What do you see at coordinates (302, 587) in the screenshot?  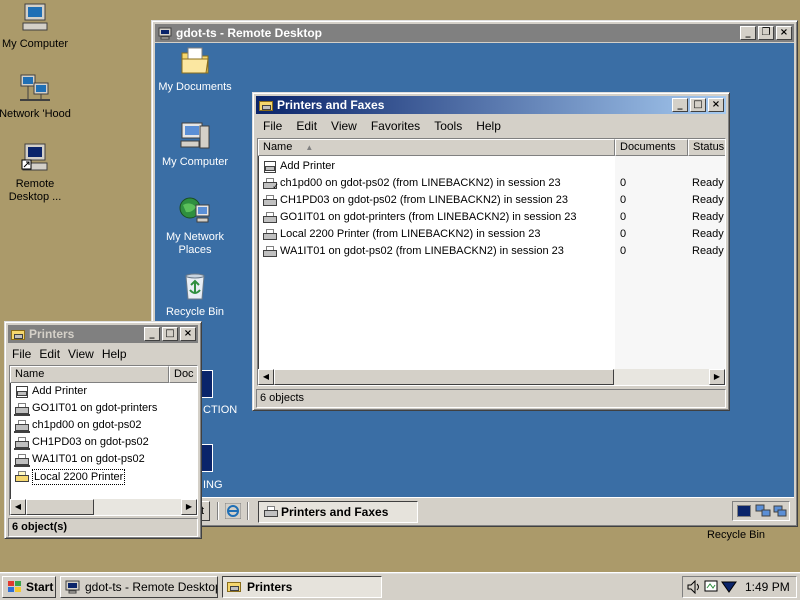 I see `taskbar-button-printers: Printers` at bounding box center [302, 587].